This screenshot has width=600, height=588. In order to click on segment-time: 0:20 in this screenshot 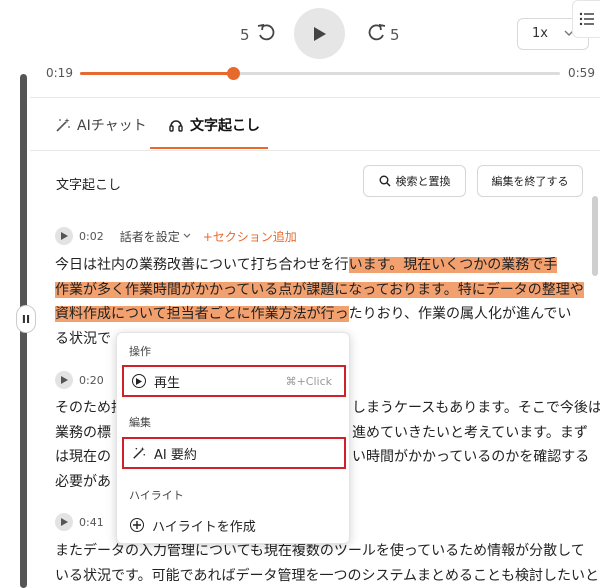, I will do `click(91, 380)`.